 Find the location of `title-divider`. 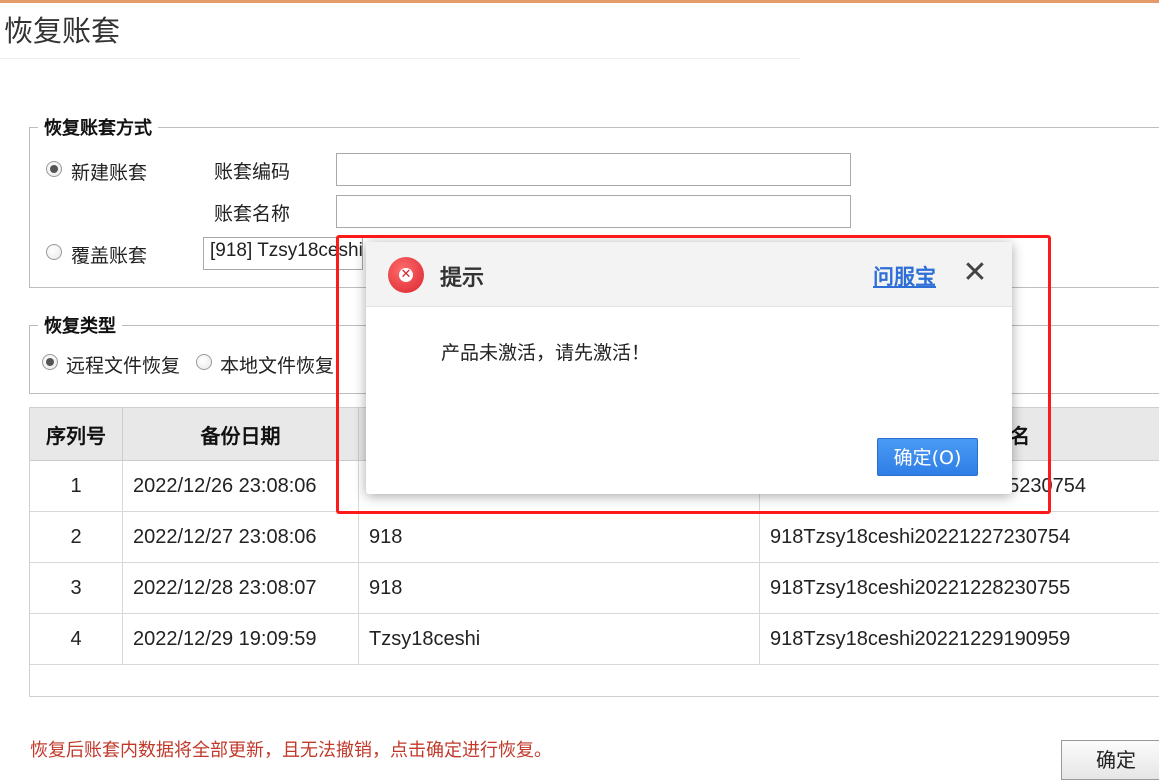

title-divider is located at coordinates (400, 58).